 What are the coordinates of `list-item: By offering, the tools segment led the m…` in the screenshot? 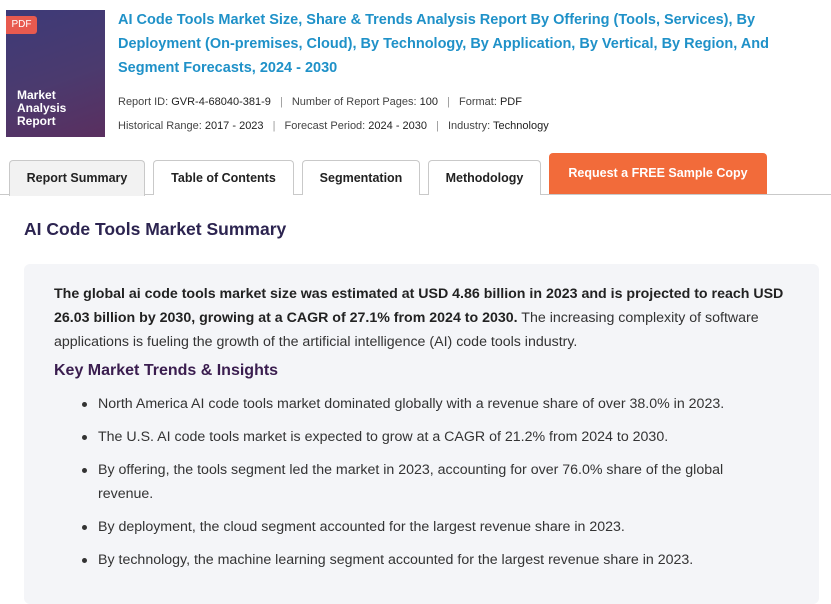 It's located at (430, 482).